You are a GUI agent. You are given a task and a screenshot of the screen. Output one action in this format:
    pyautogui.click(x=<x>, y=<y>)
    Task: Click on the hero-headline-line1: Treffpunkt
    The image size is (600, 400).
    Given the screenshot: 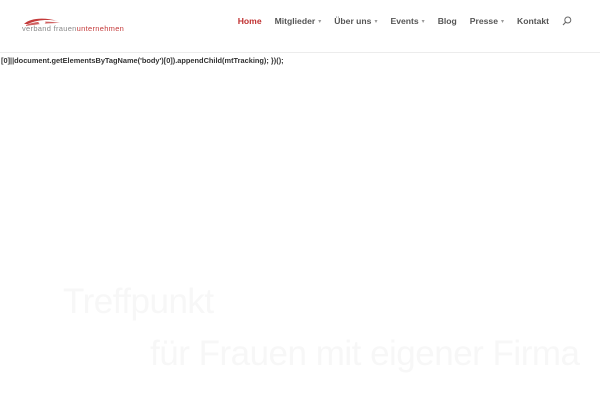 What is the action you would take?
    pyautogui.click(x=138, y=301)
    